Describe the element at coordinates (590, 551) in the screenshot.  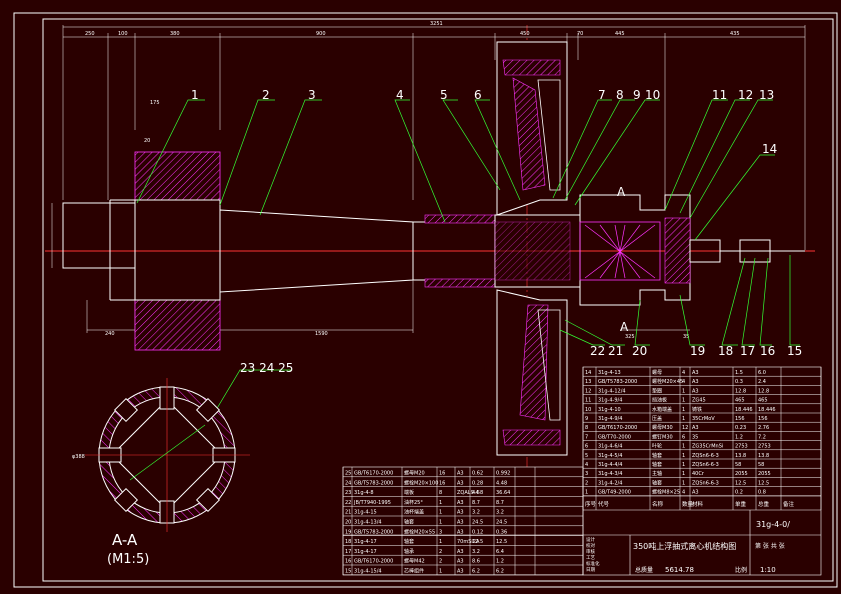
I see `title-block-label: 审核` at that location.